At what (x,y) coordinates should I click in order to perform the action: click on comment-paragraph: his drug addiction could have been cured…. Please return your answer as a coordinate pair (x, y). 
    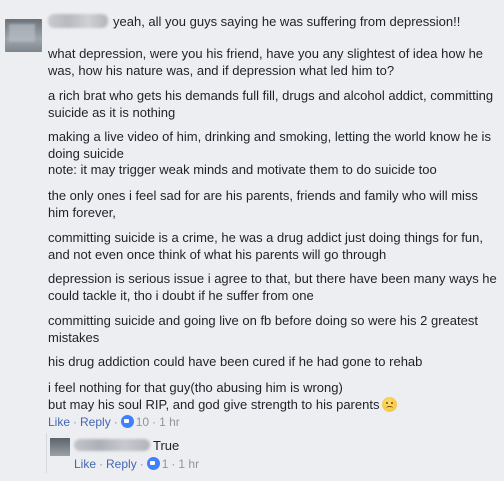
    Looking at the image, I should click on (235, 361).